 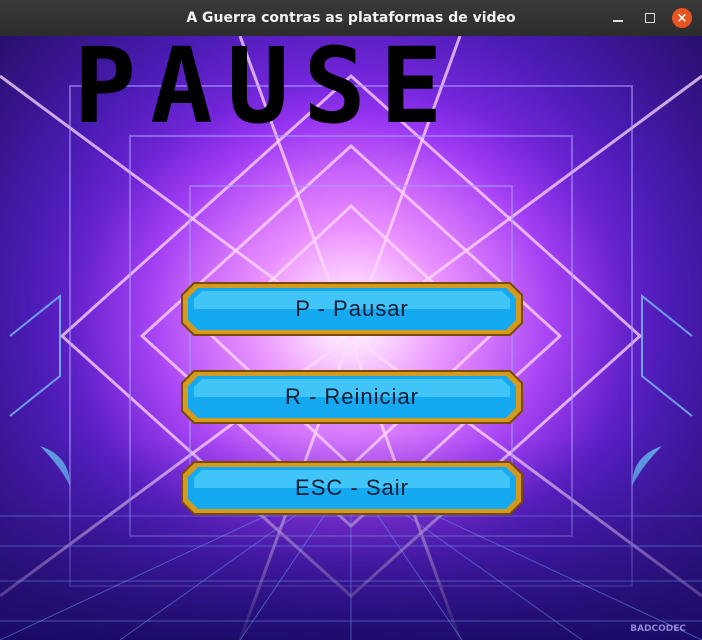 I want to click on maximize-icon, so click(x=650, y=18).